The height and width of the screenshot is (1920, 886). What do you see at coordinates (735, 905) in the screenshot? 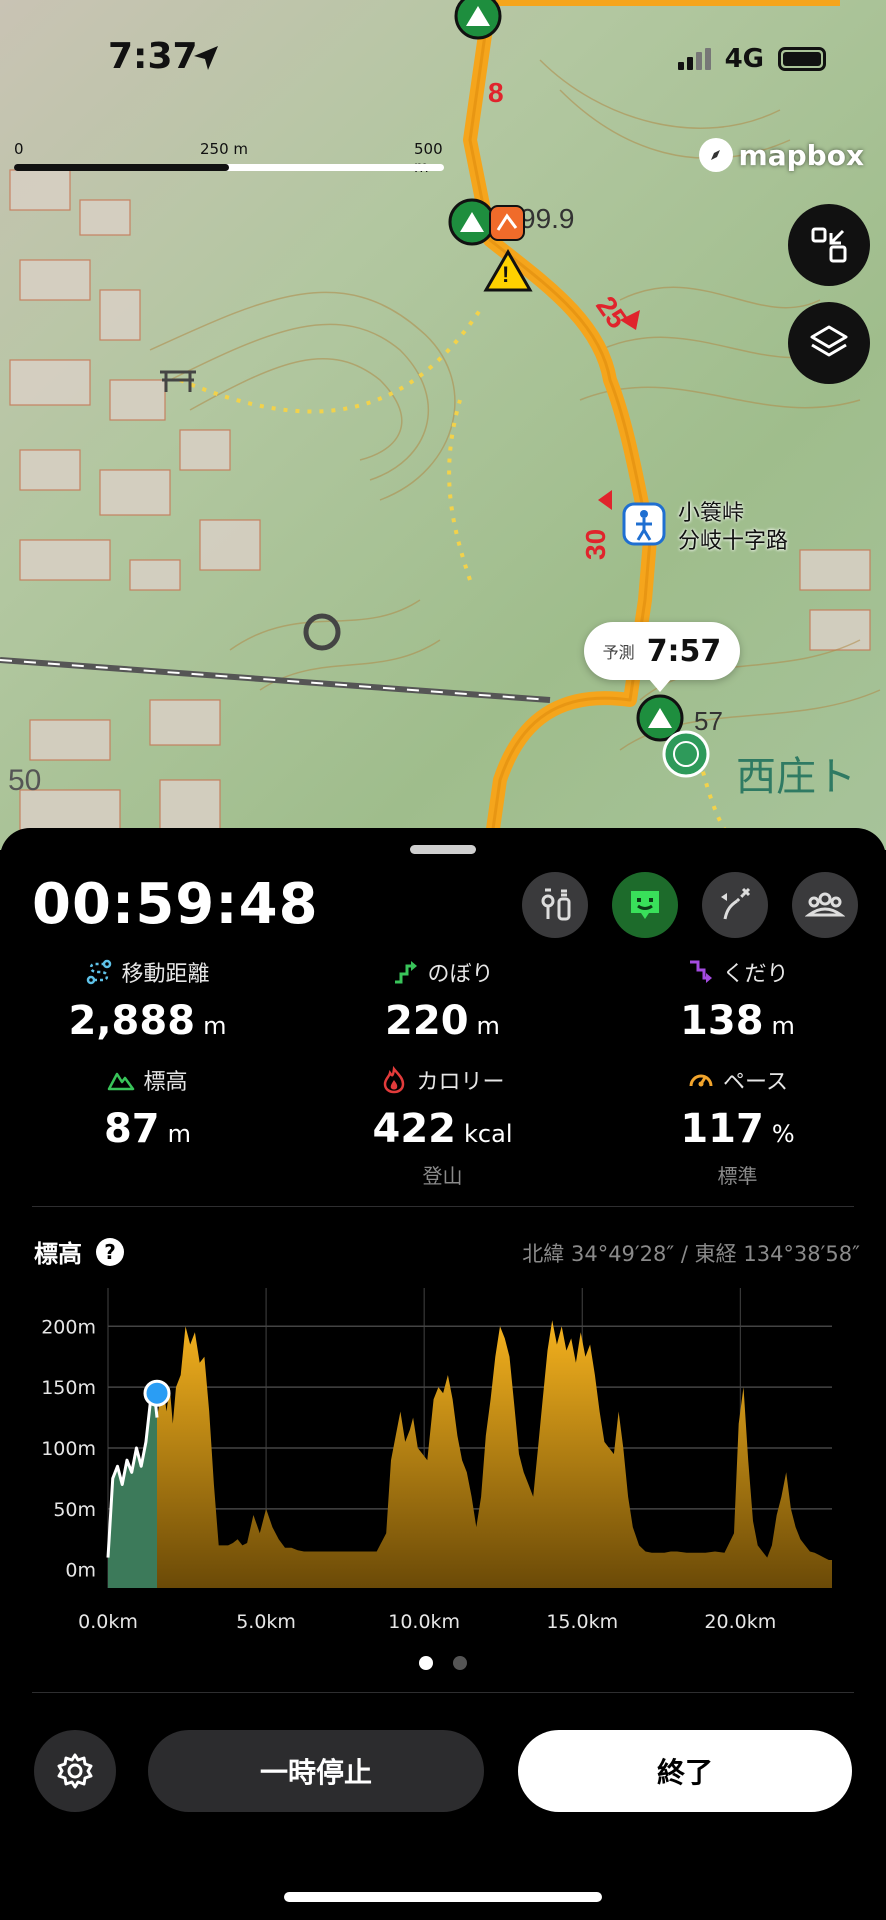
I see `route-button` at bounding box center [735, 905].